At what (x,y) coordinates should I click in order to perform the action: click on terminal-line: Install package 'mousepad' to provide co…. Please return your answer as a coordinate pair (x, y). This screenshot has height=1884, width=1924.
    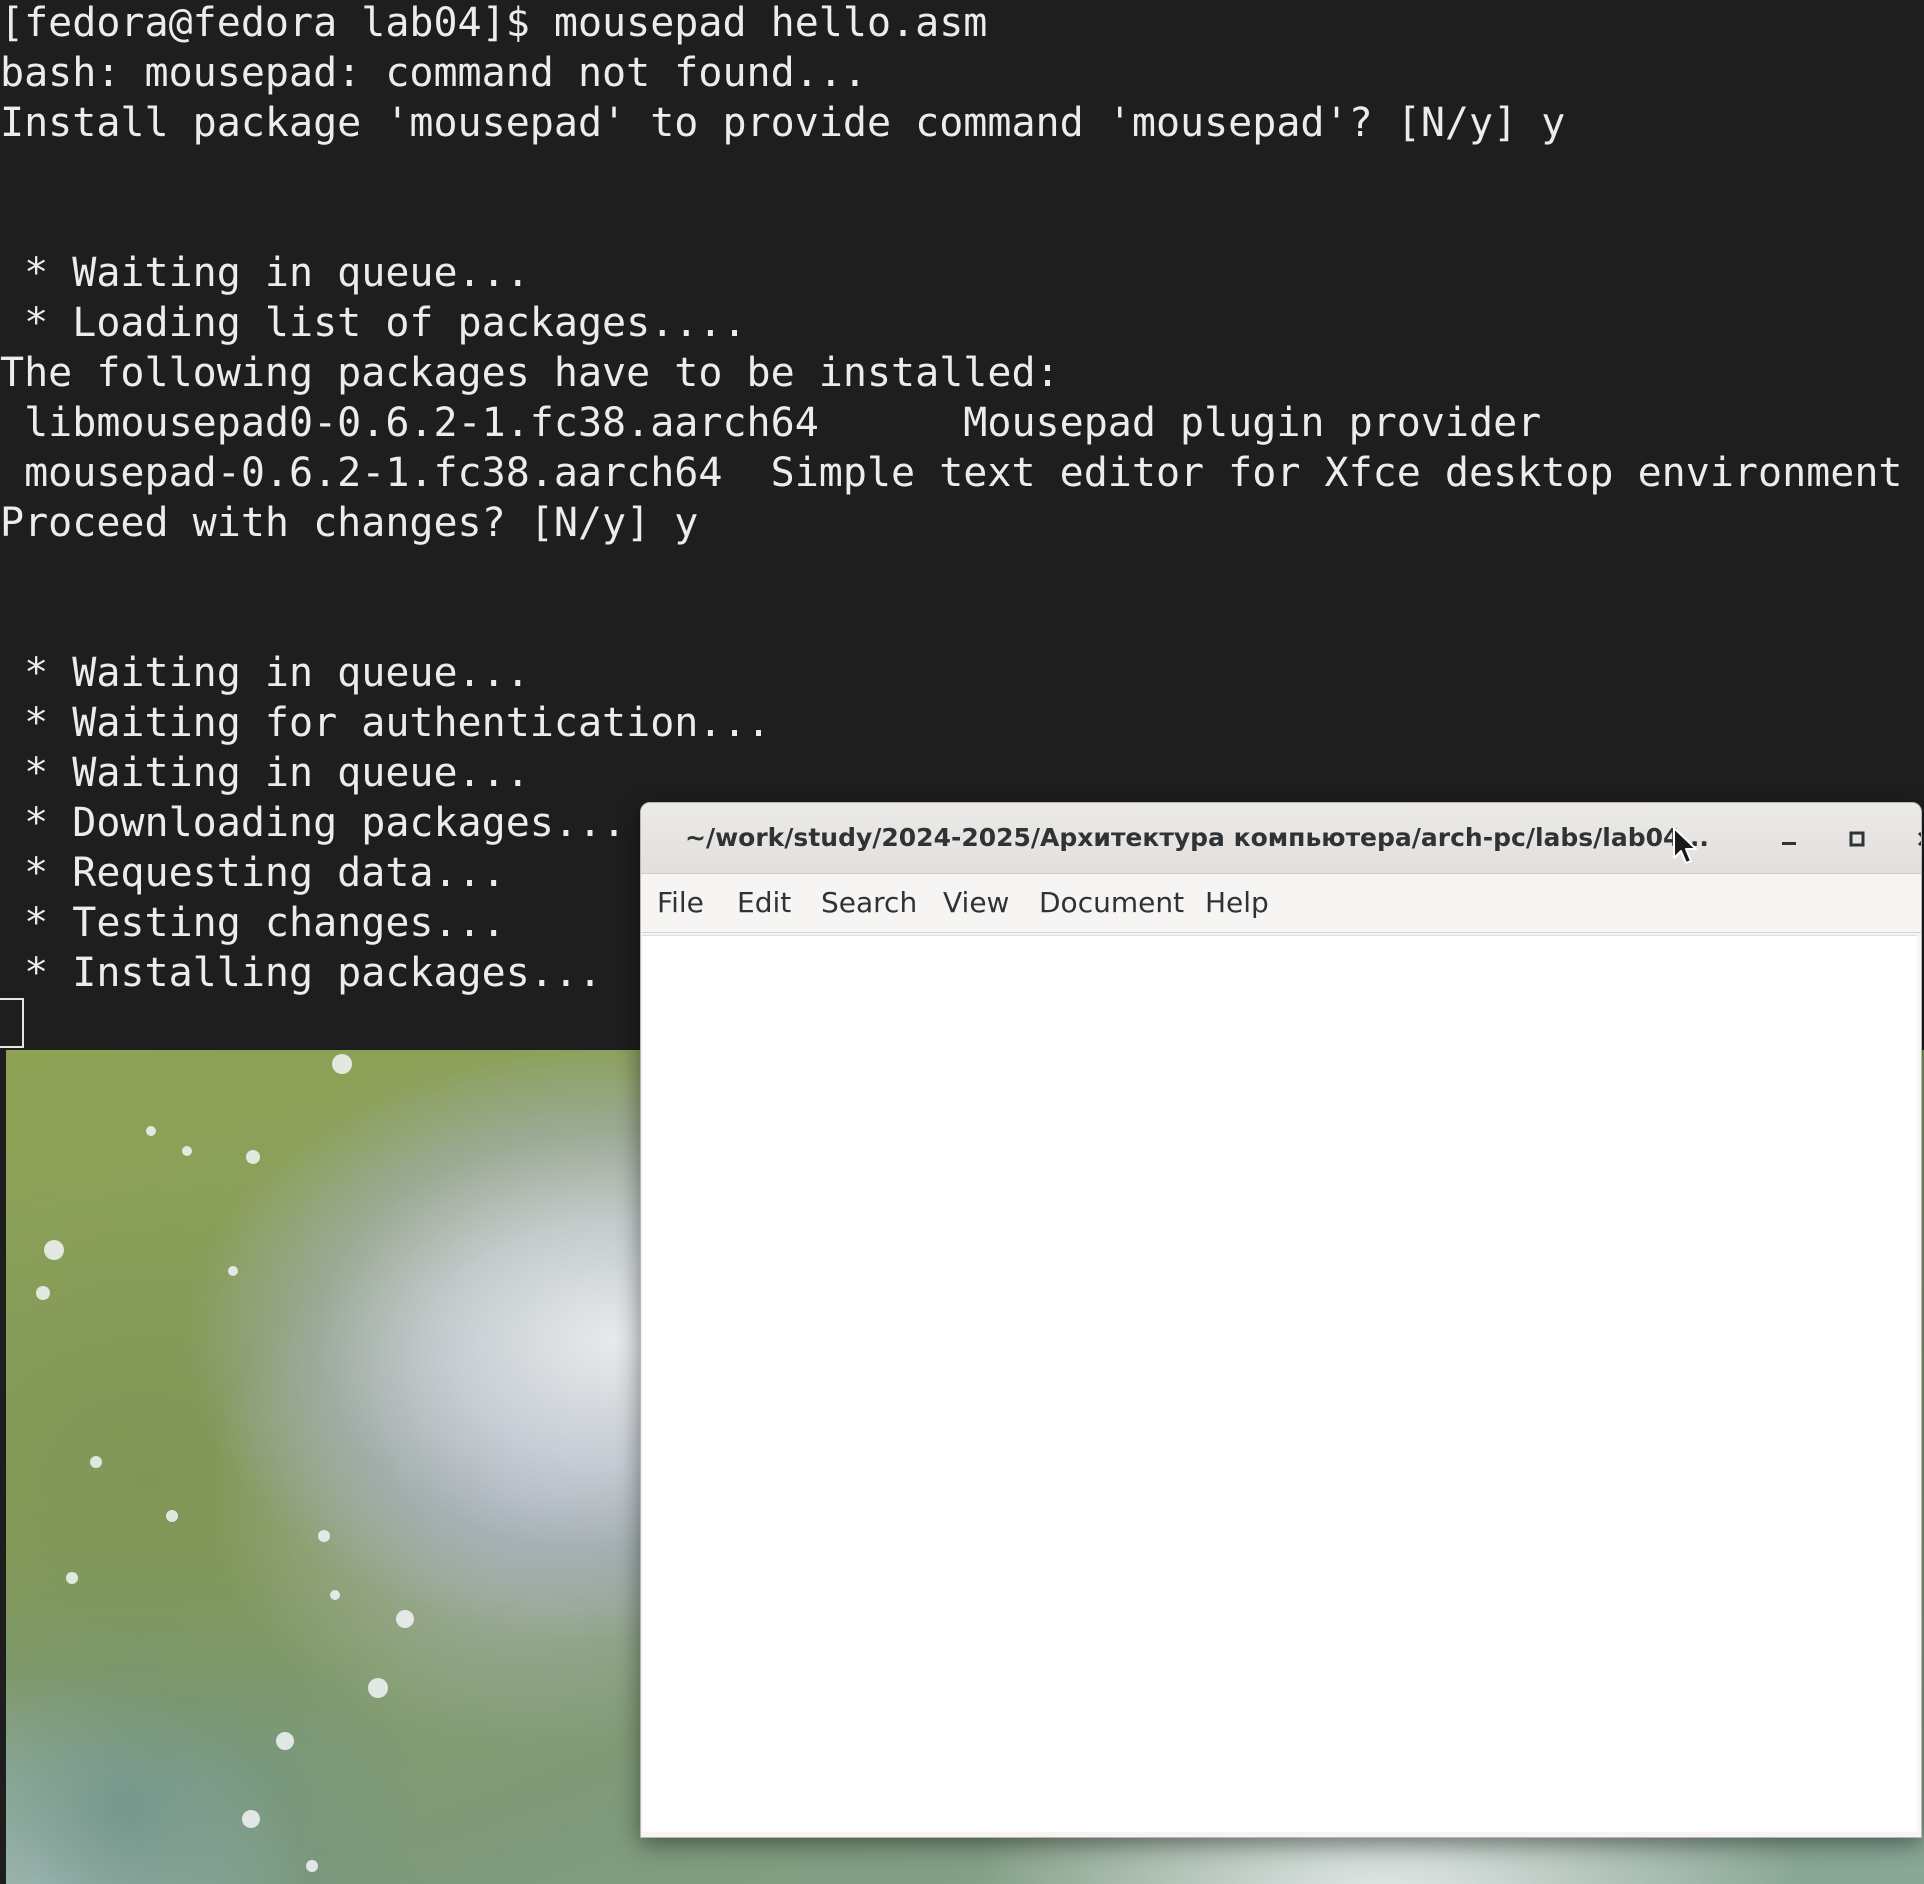
    Looking at the image, I should click on (783, 123).